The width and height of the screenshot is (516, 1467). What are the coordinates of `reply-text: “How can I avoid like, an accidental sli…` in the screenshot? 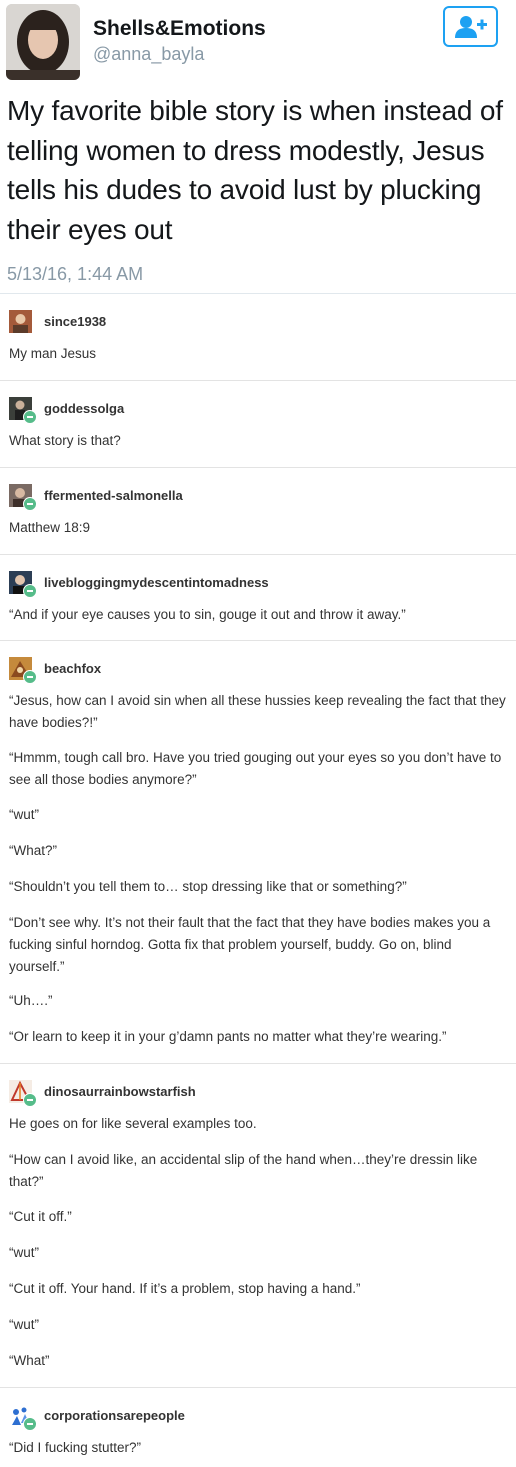 It's located at (243, 1170).